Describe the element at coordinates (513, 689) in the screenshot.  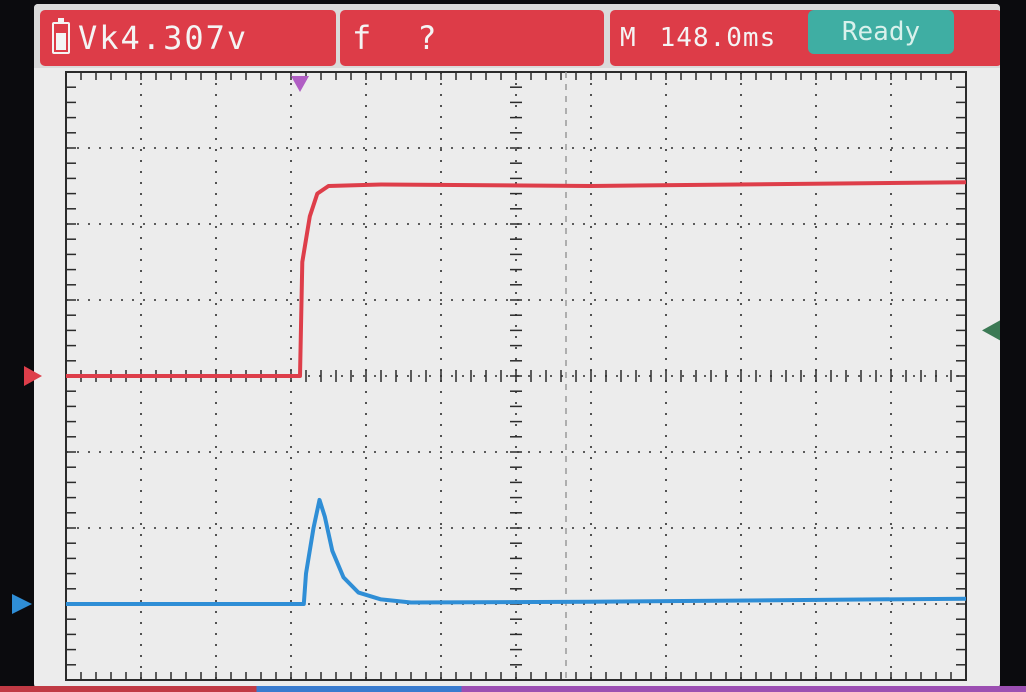
I see `bottom-soft-key-strip` at that location.